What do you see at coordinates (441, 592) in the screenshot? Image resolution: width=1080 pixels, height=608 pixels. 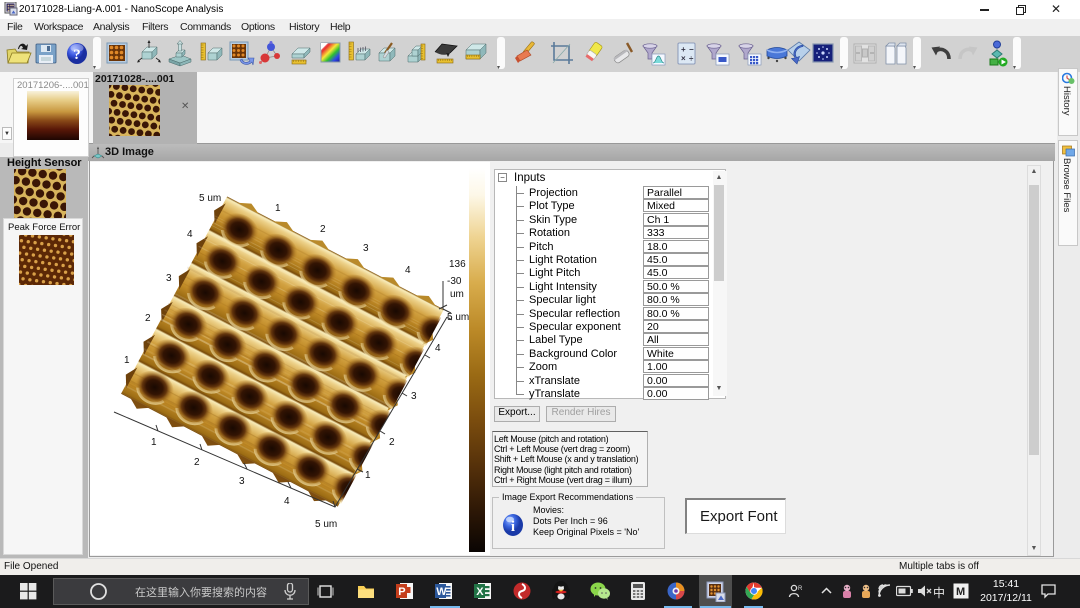 I see `svg-text: W` at bounding box center [441, 592].